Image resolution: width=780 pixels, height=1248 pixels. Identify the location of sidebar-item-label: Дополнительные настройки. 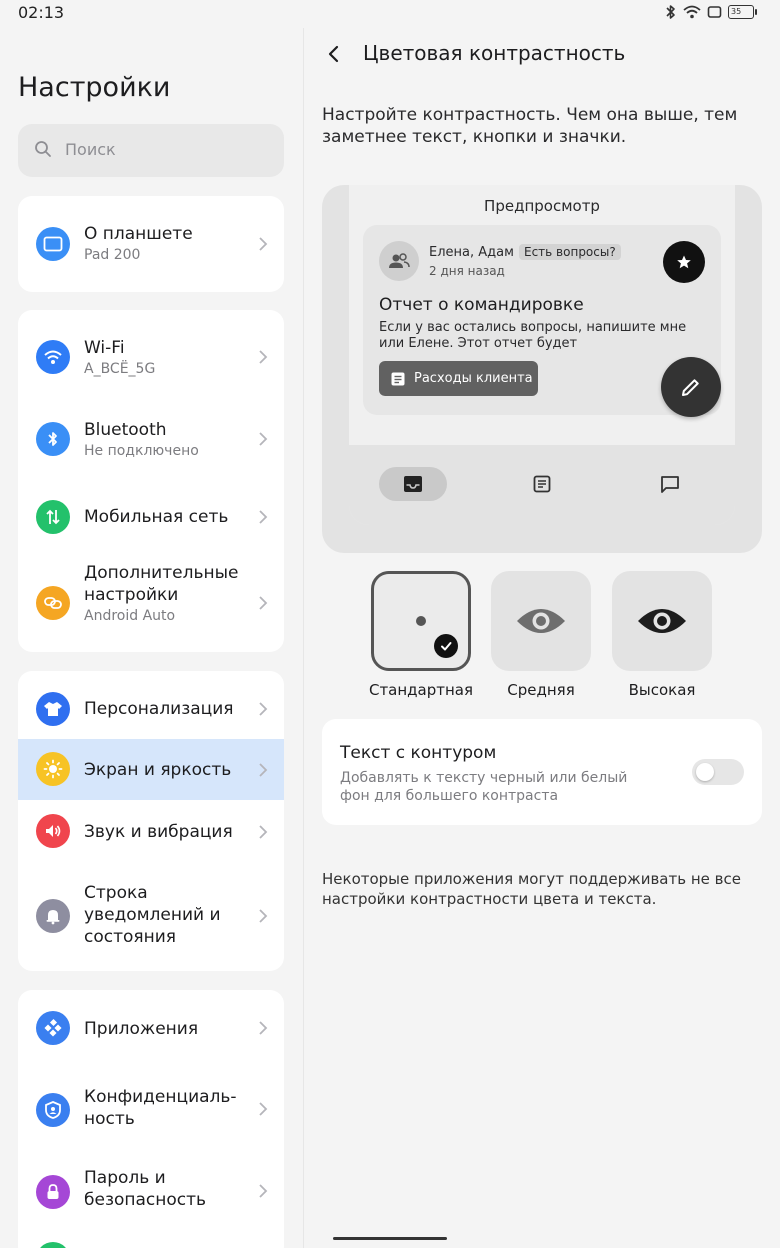
(161, 584).